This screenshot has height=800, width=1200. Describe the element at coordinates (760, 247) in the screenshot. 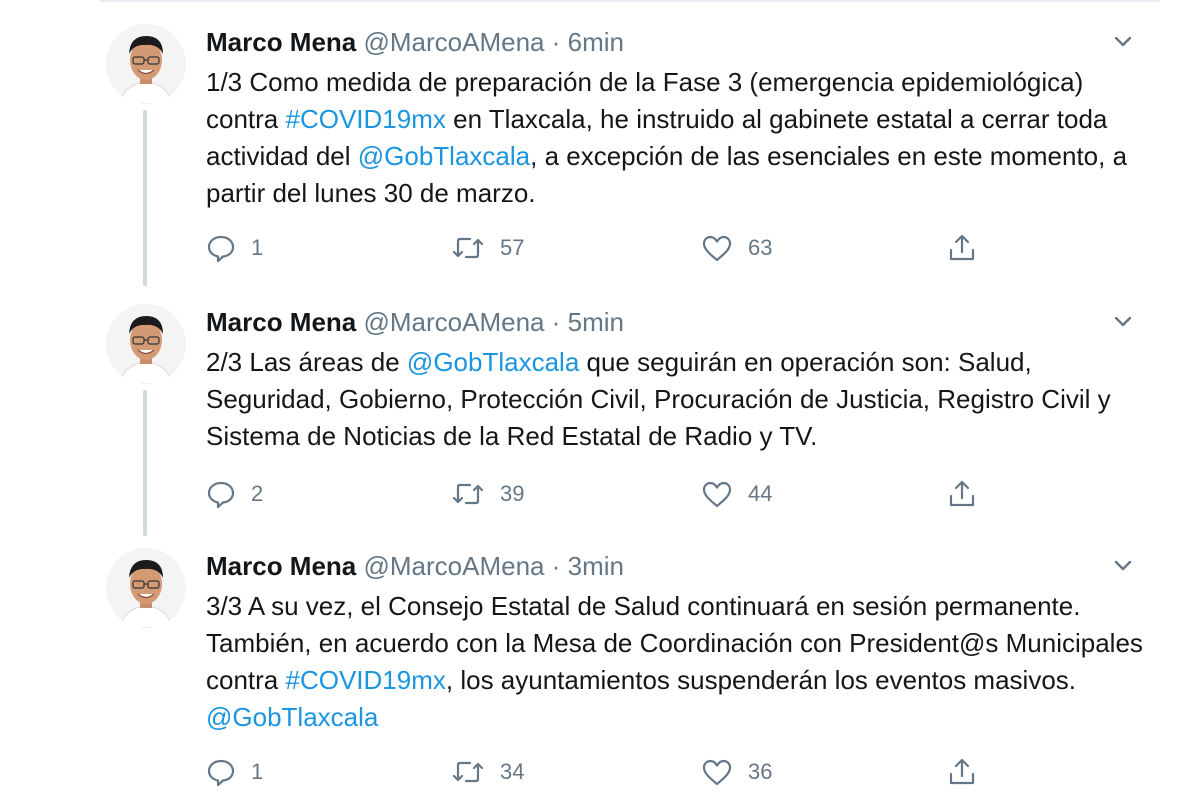

I see `like-count: 63` at that location.